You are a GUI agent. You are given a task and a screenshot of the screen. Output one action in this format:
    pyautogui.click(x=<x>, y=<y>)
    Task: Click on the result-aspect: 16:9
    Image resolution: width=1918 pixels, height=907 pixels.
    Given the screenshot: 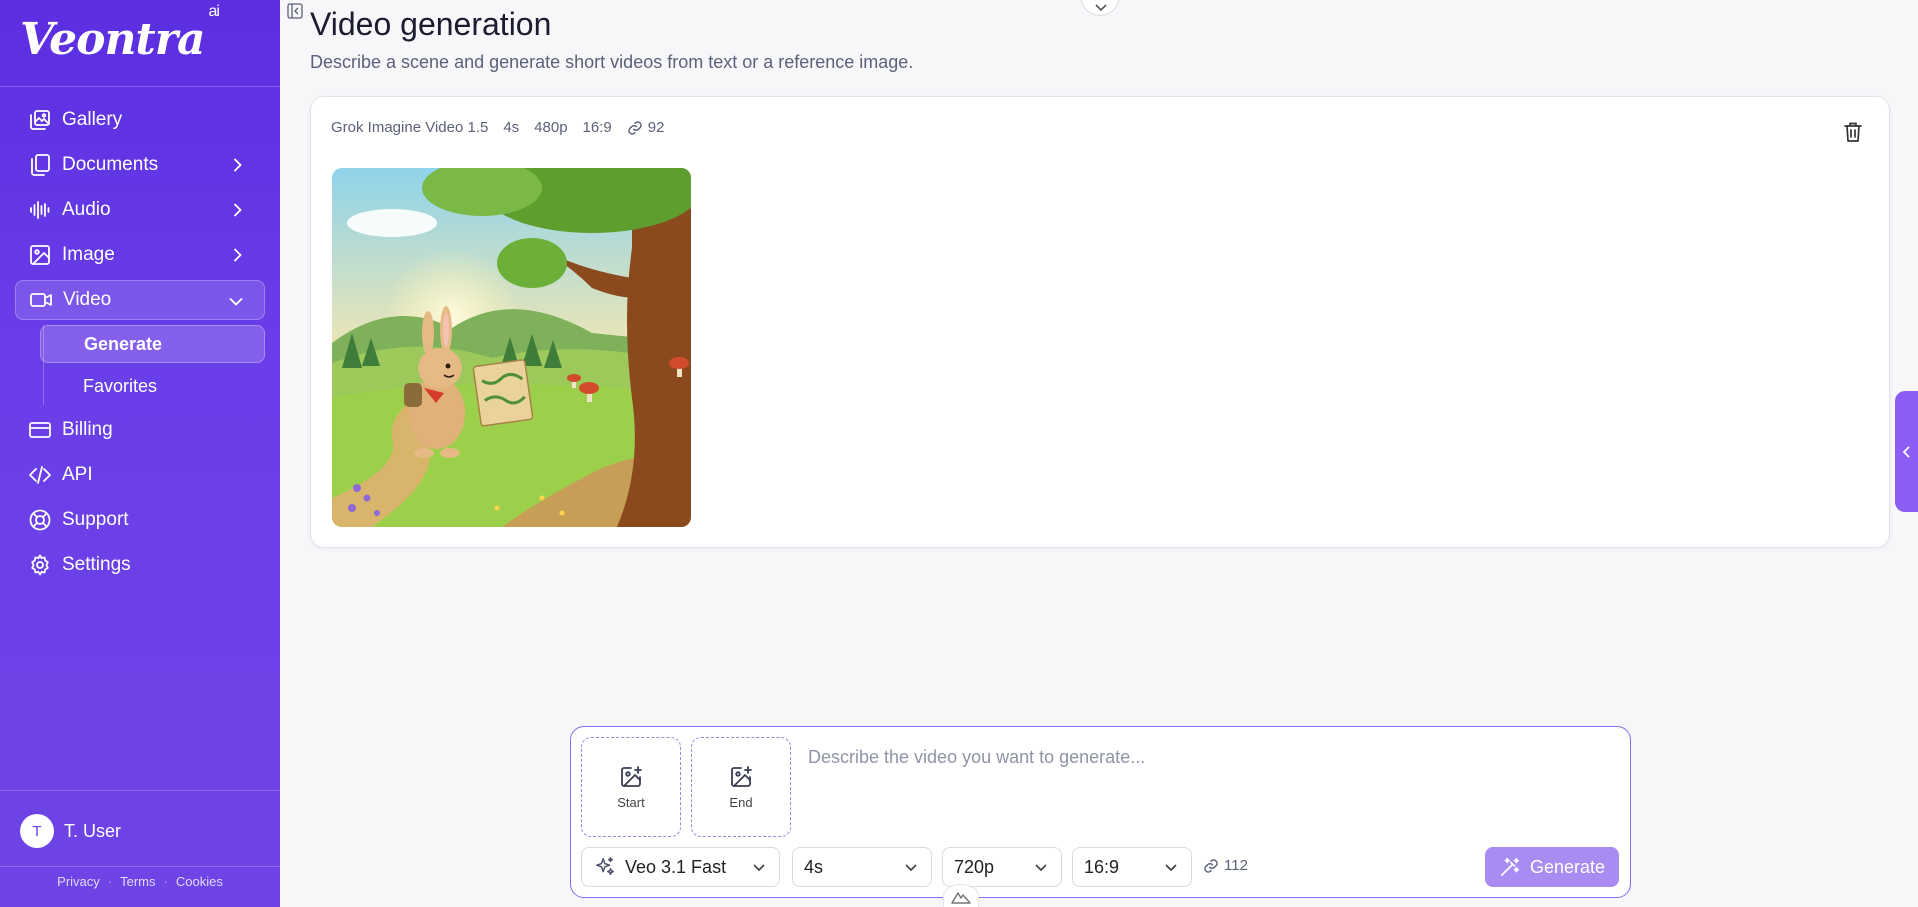 What is the action you would take?
    pyautogui.click(x=597, y=127)
    